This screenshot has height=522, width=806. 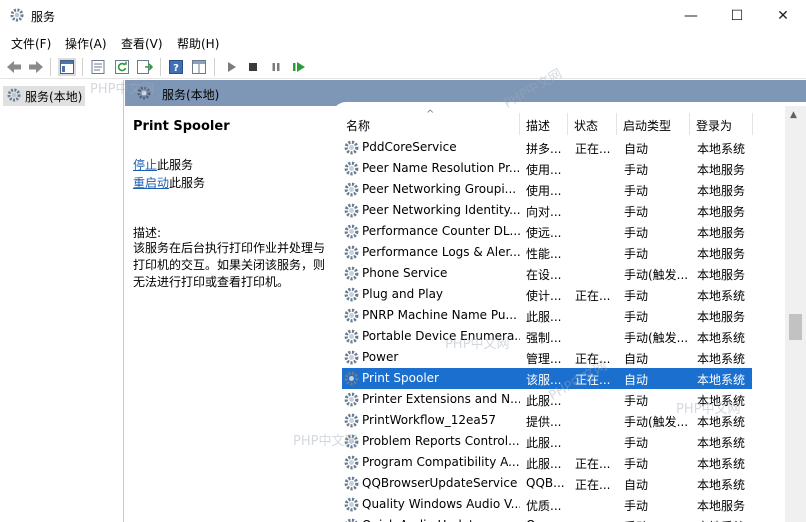 What do you see at coordinates (17, 15) in the screenshot?
I see `services-gear-icon` at bounding box center [17, 15].